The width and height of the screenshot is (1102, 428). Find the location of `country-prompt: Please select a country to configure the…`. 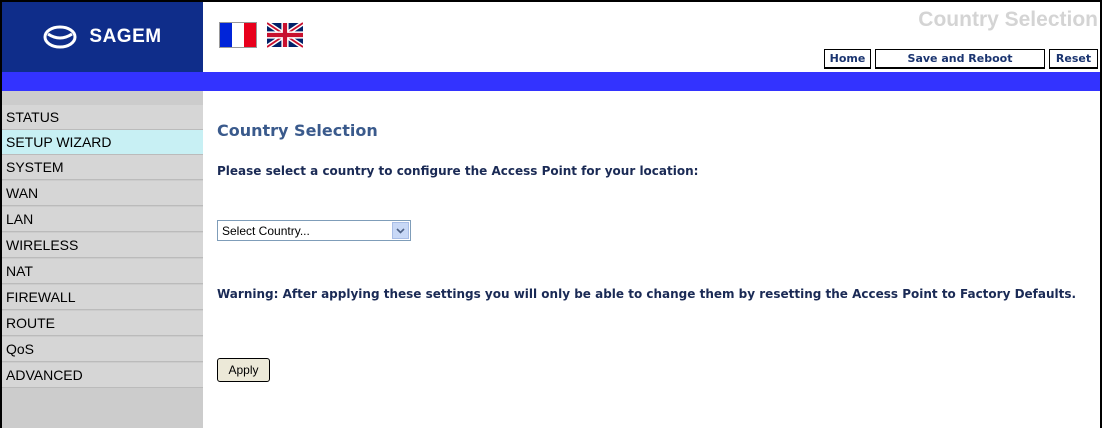

country-prompt: Please select a country to configure the… is located at coordinates (458, 171).